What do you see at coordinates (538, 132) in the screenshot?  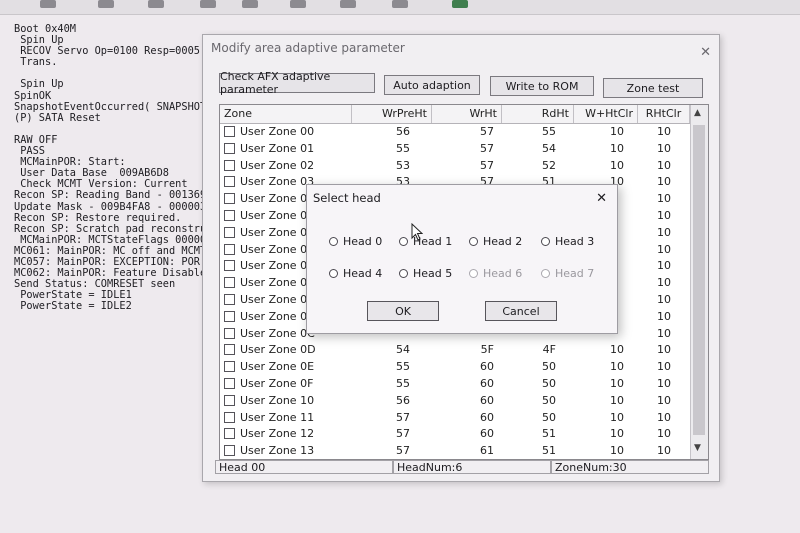 I see `rdht-cell: 55` at bounding box center [538, 132].